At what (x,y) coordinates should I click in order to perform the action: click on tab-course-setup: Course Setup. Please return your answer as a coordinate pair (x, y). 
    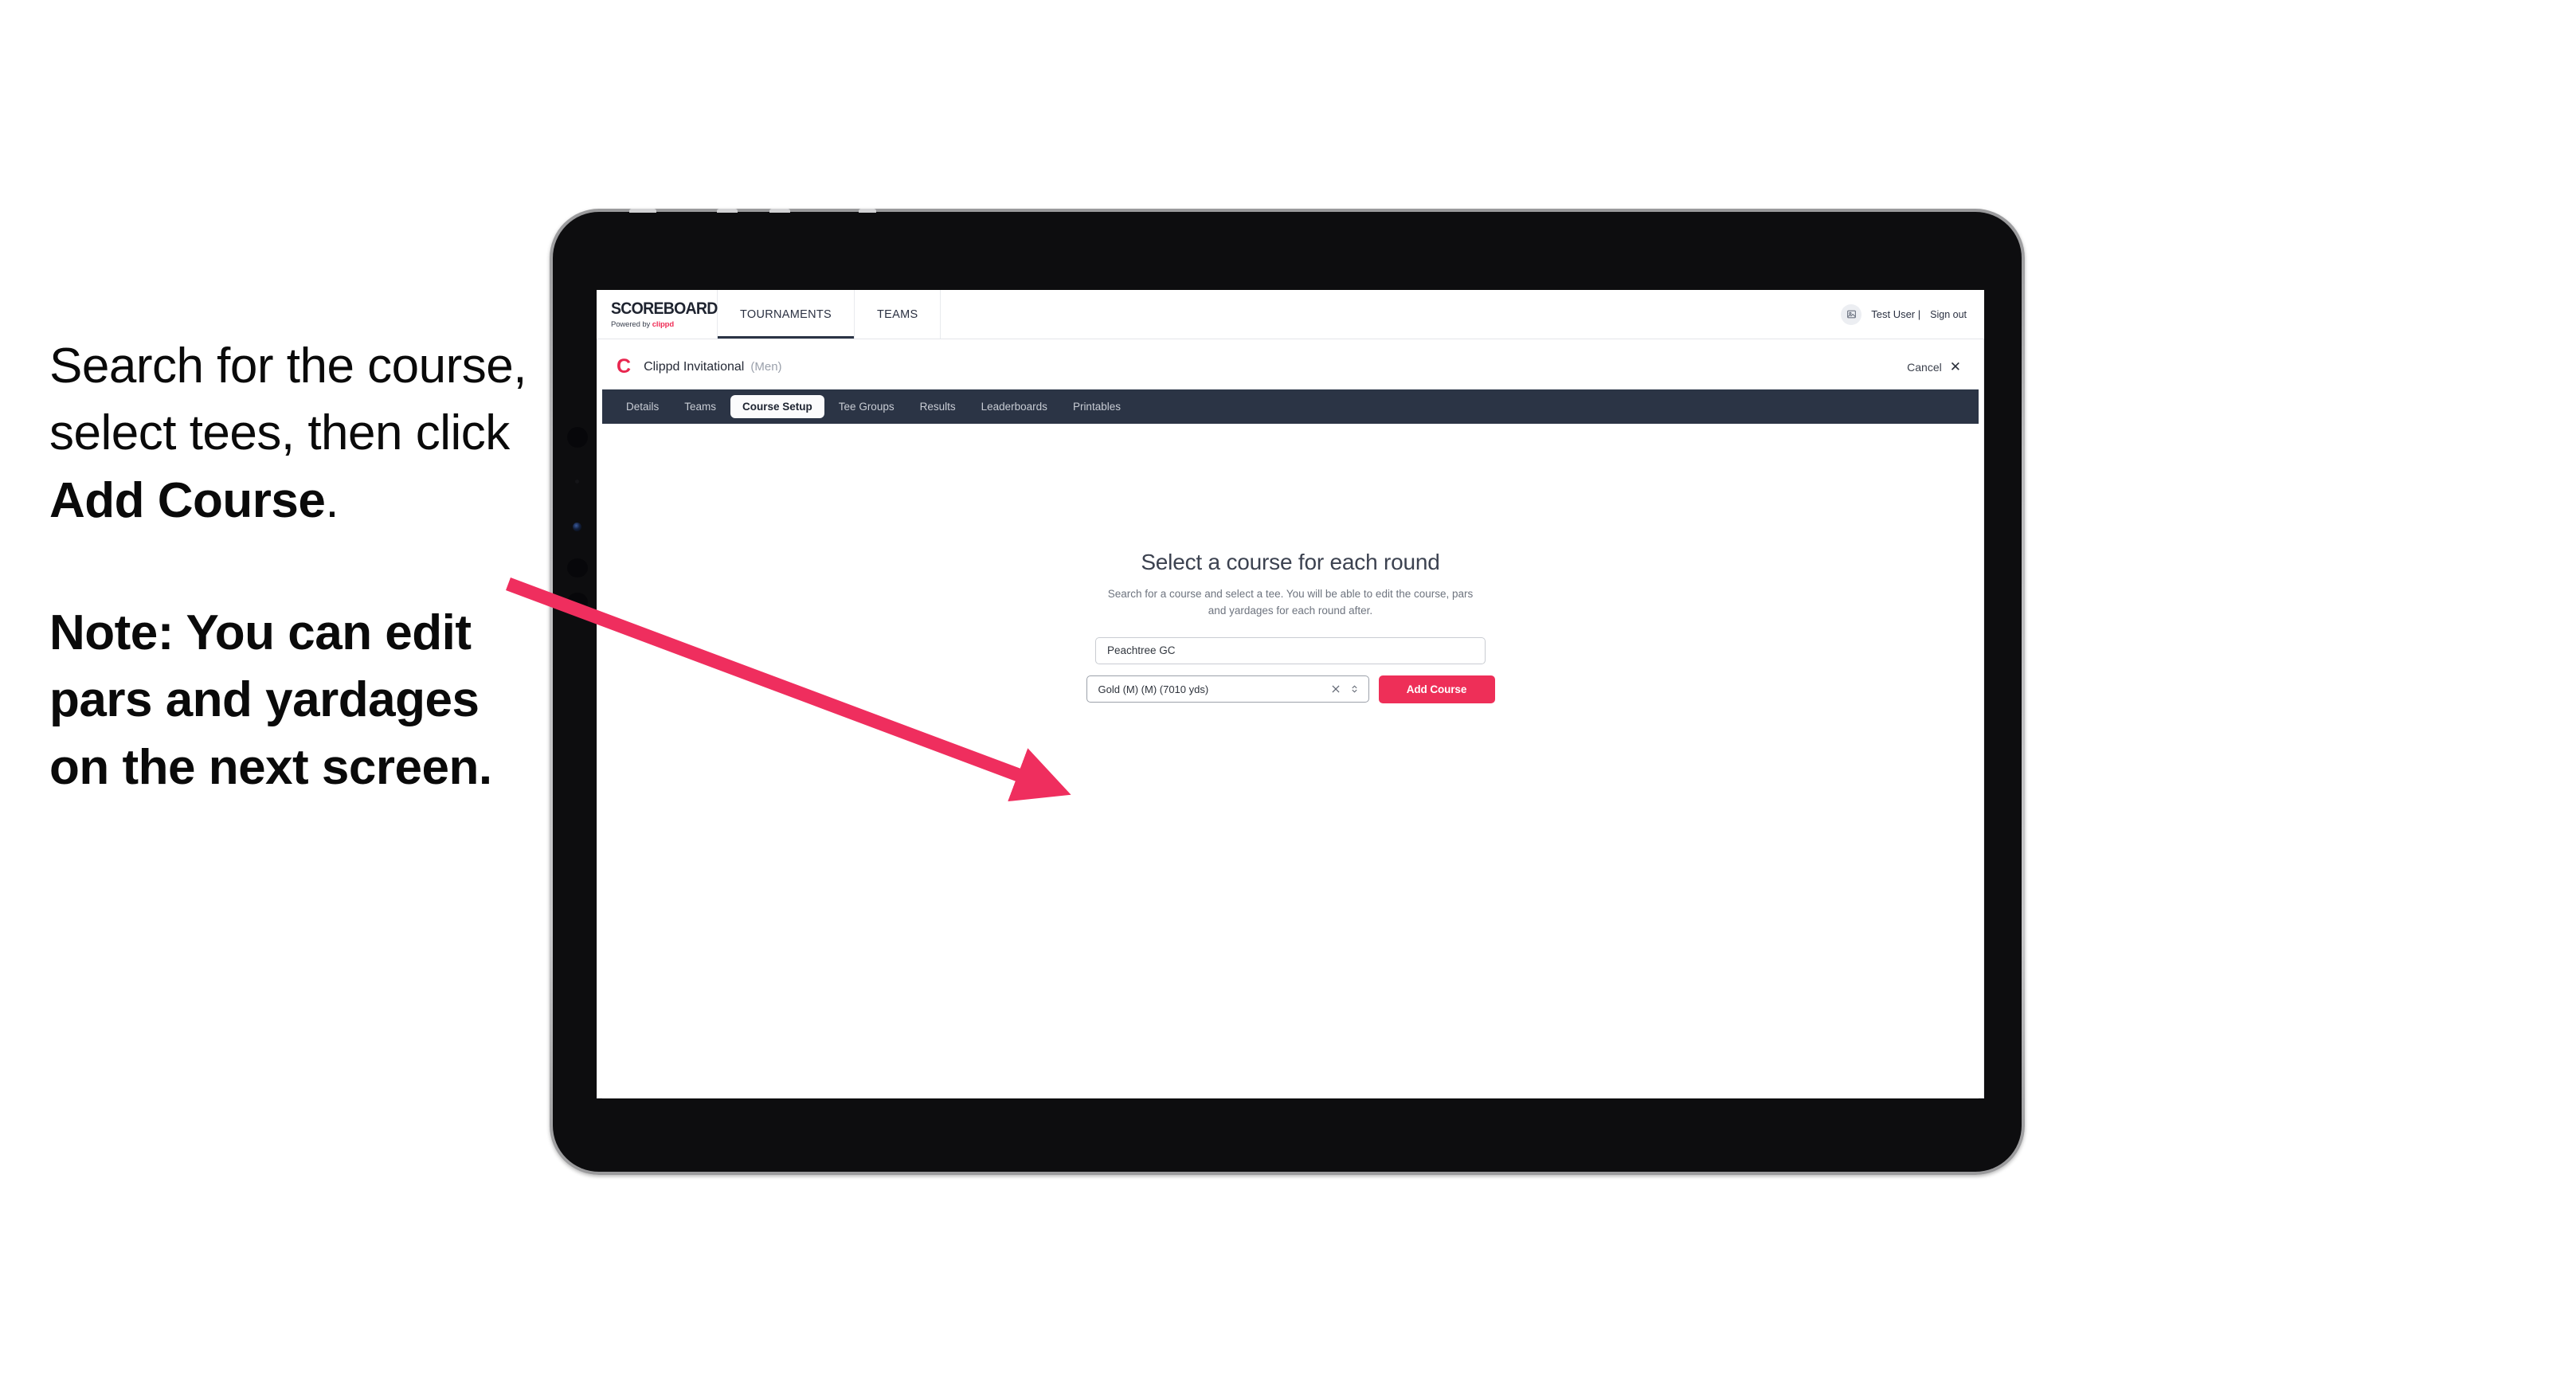
    Looking at the image, I should click on (777, 406).